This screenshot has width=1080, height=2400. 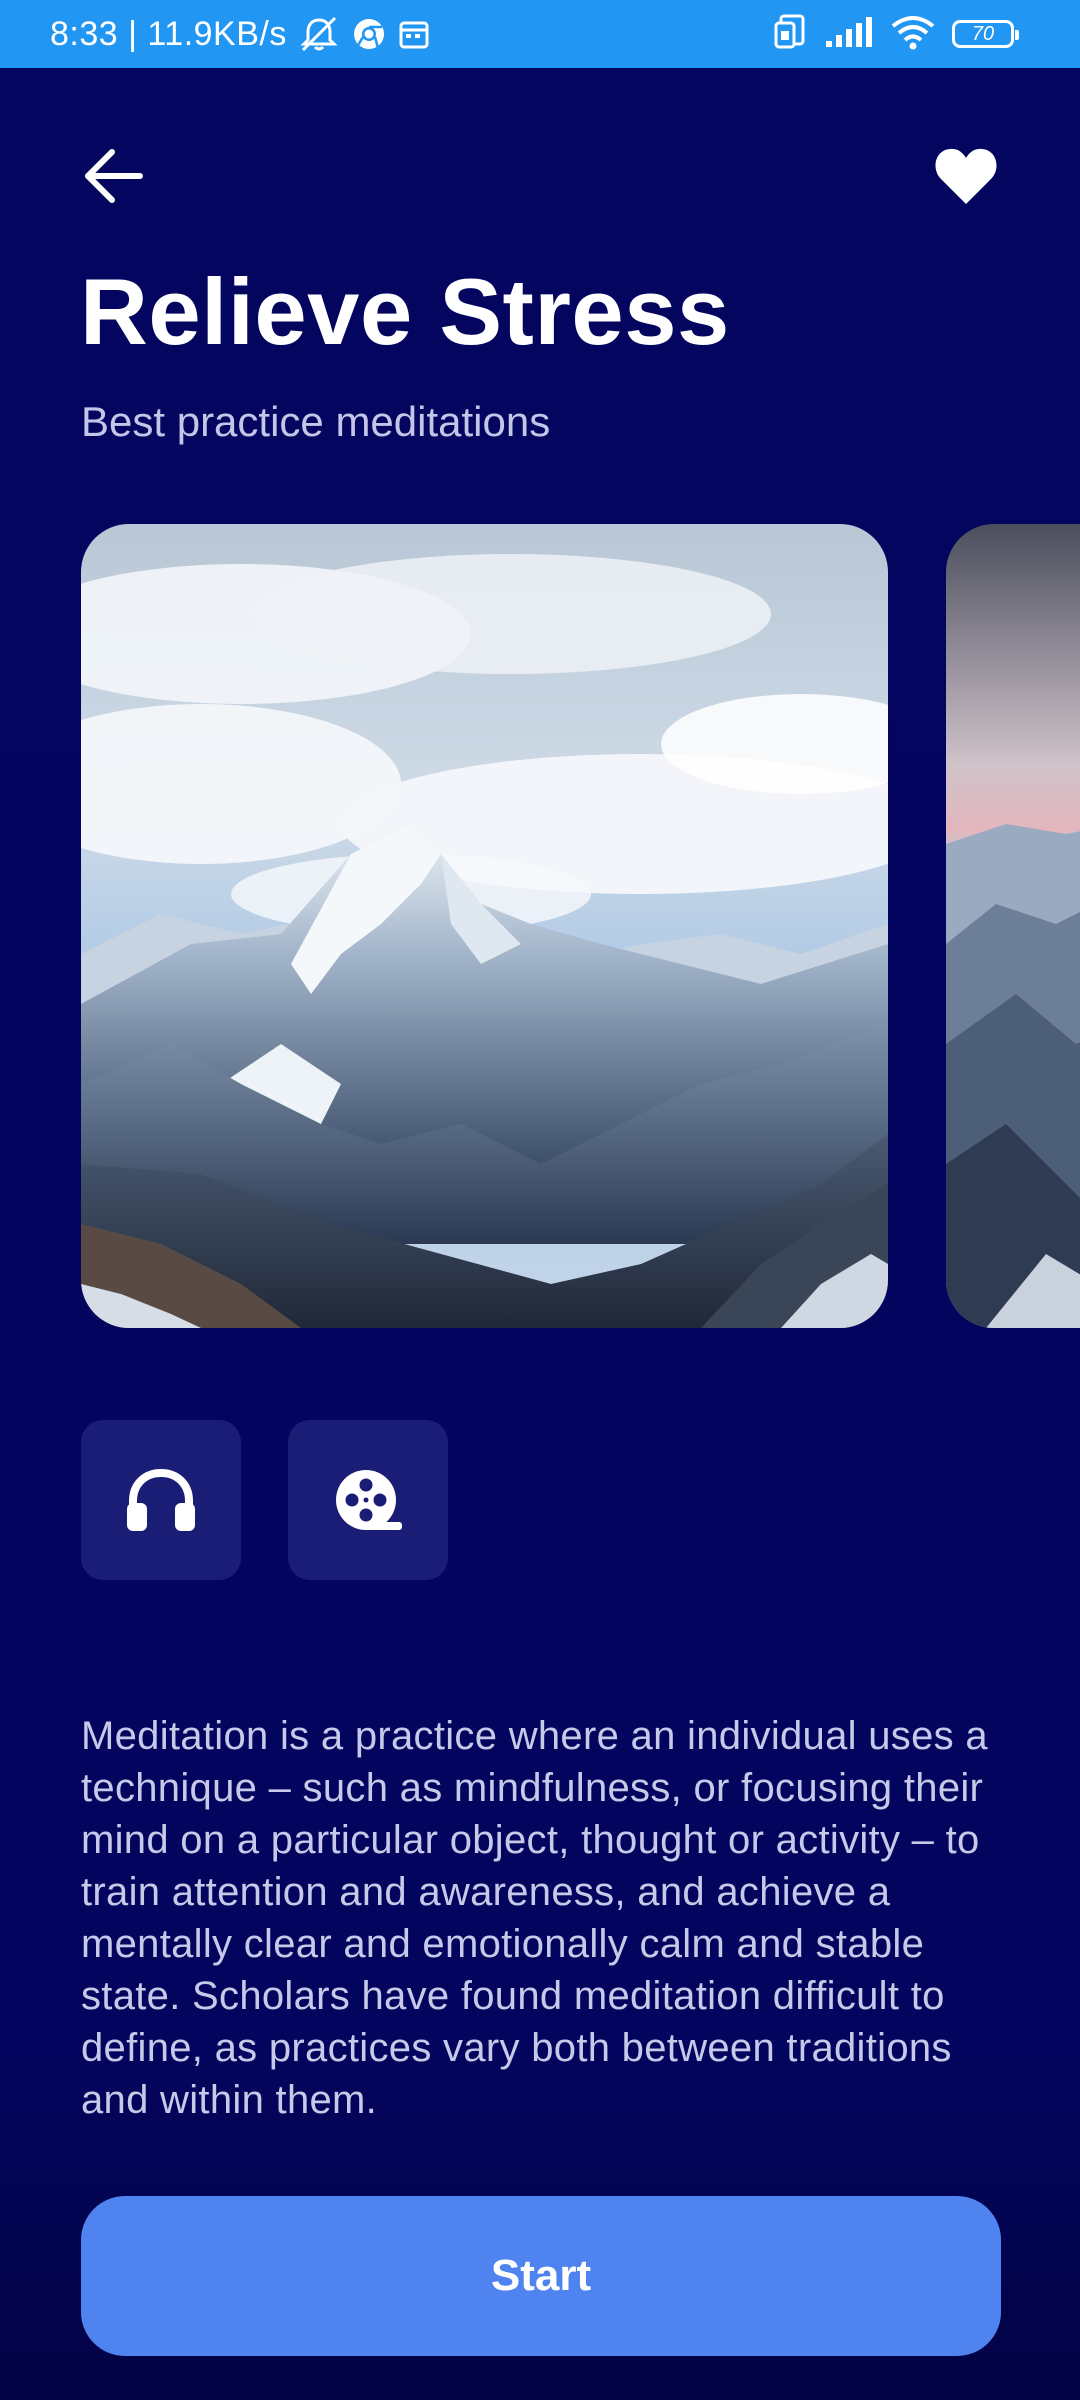 I want to click on sim-icon, so click(x=790, y=34).